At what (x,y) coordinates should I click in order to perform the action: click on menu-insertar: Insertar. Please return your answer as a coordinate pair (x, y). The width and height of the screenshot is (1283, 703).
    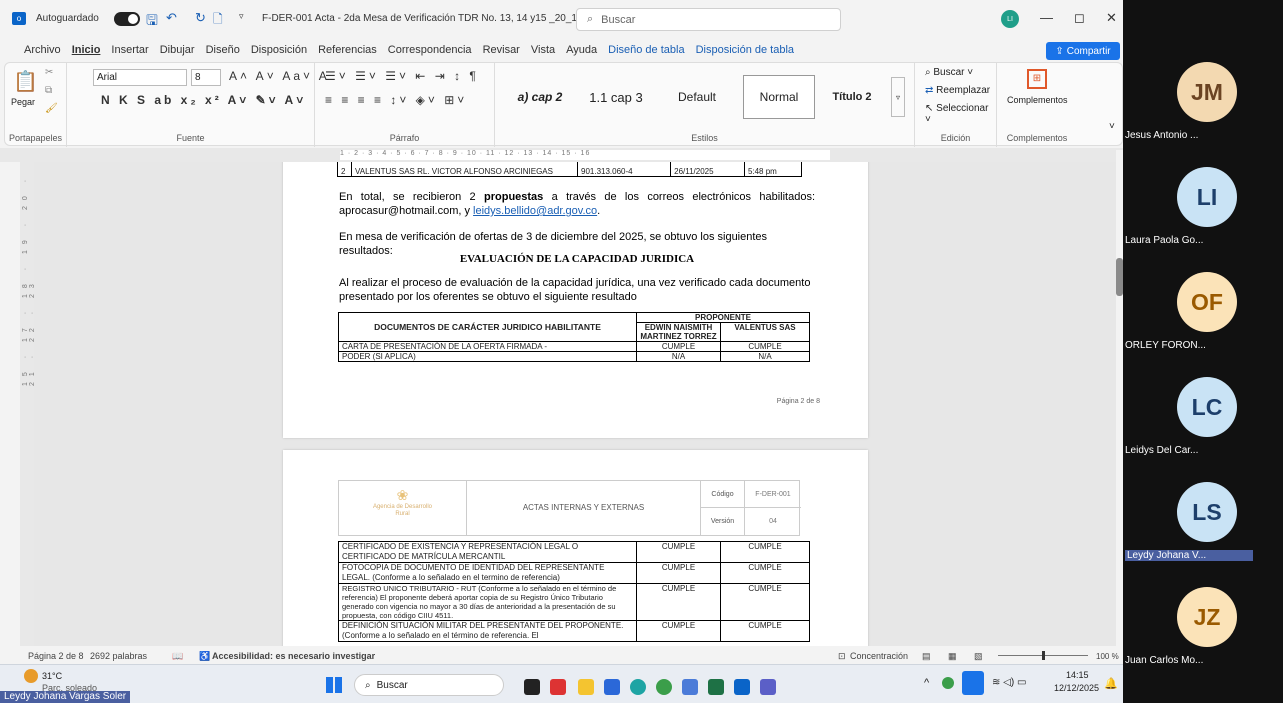
    Looking at the image, I should click on (129, 50).